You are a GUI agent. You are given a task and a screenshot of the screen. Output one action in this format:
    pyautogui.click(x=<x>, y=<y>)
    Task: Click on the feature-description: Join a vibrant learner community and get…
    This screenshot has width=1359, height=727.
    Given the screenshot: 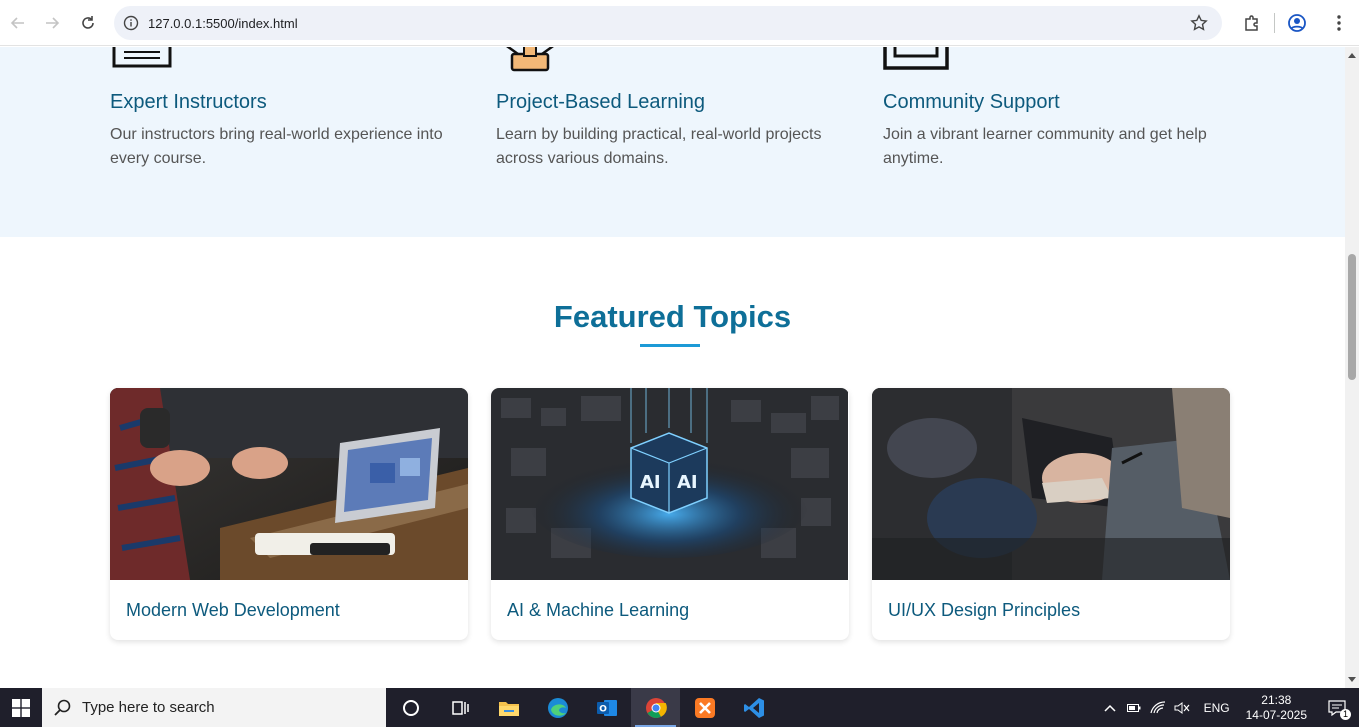 What is the action you would take?
    pyautogui.click(x=1045, y=146)
    